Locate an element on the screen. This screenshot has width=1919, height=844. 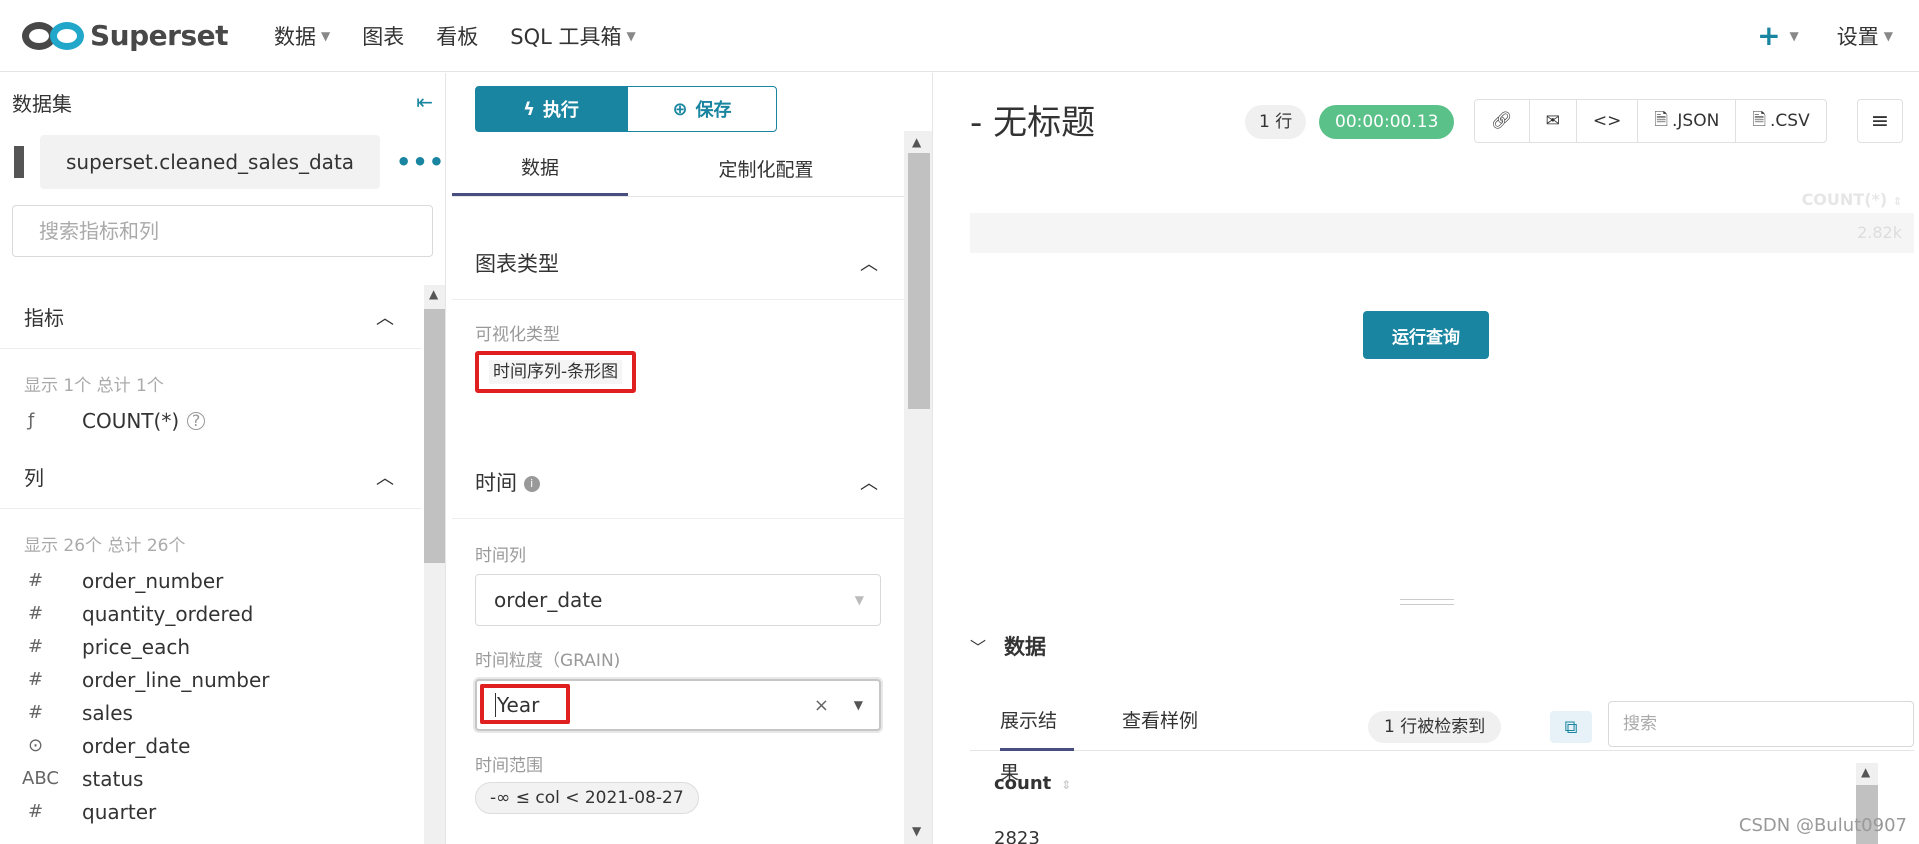
column-item: # quantity_ordered is located at coordinates (222, 613).